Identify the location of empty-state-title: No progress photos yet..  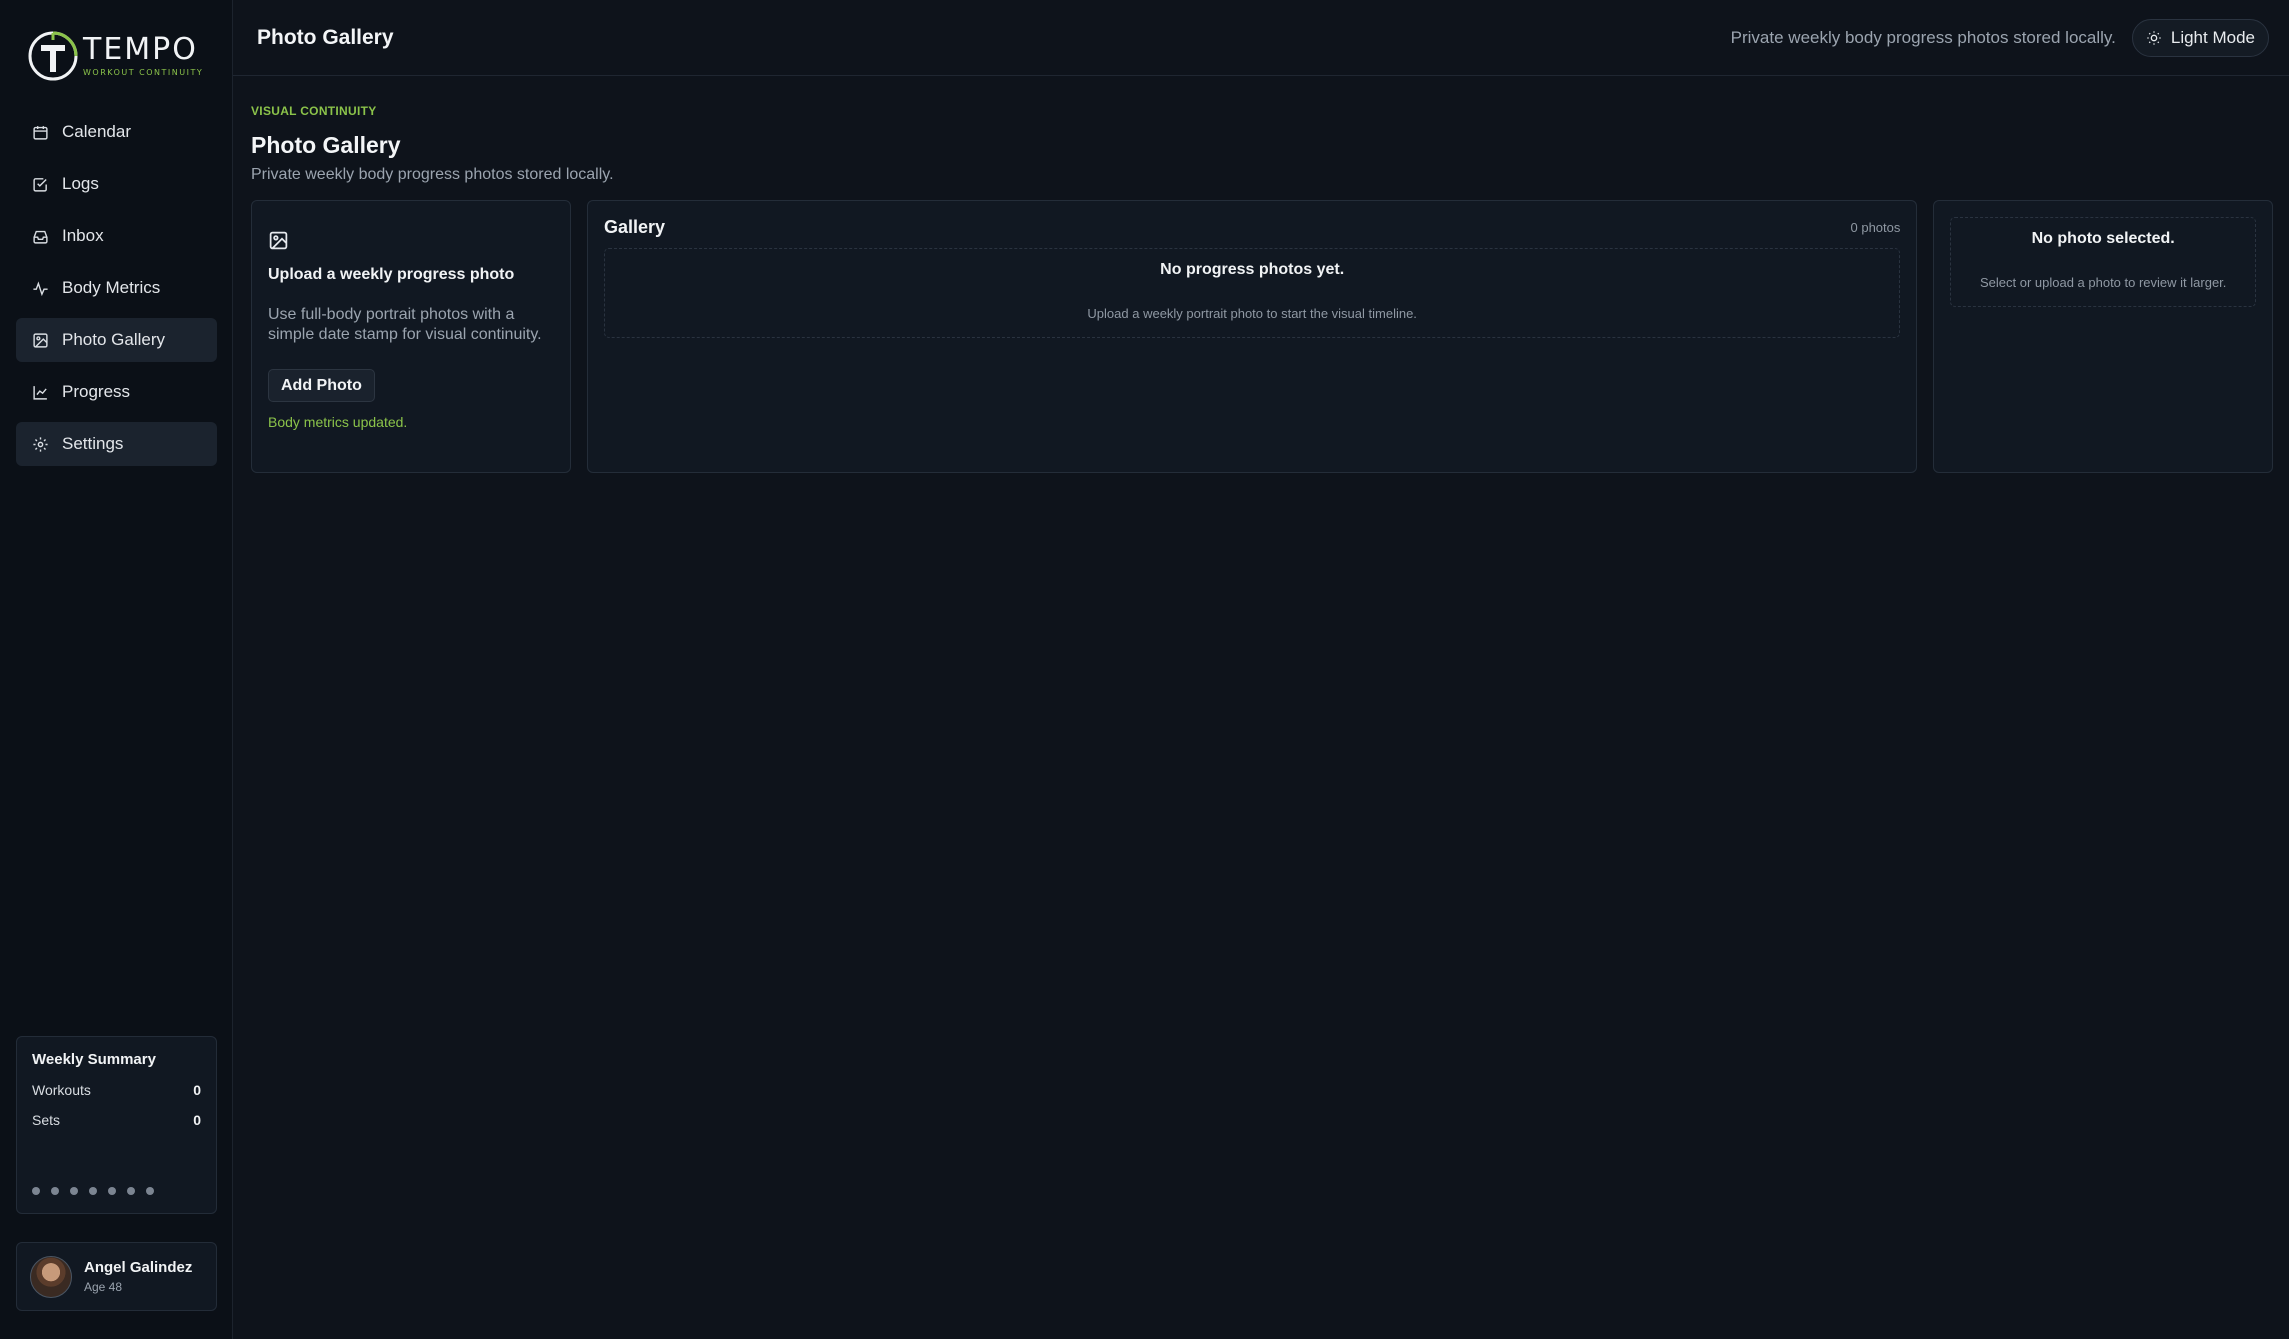
(1252, 269).